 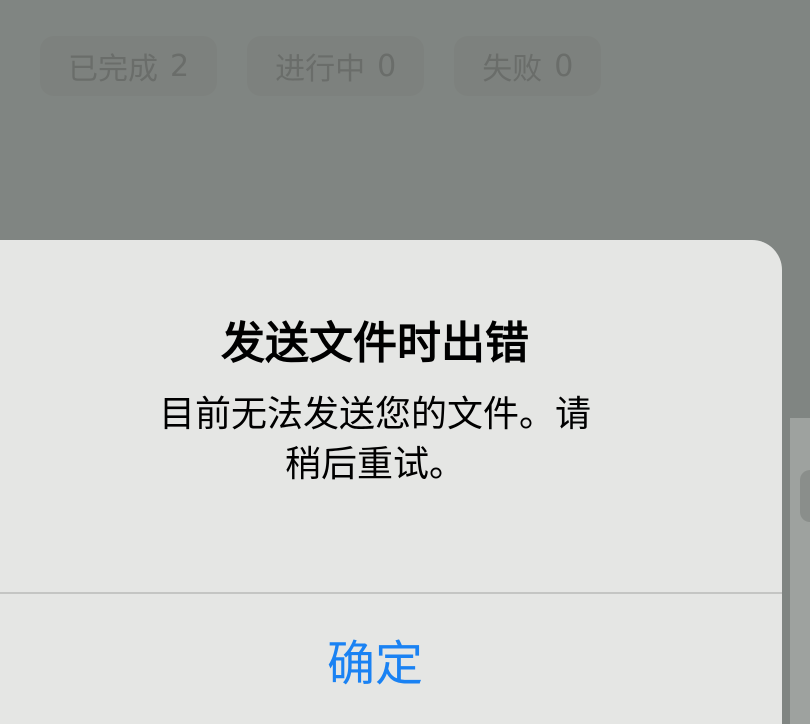 What do you see at coordinates (387, 66) in the screenshot?
I see `tab-in-progress-count: 0` at bounding box center [387, 66].